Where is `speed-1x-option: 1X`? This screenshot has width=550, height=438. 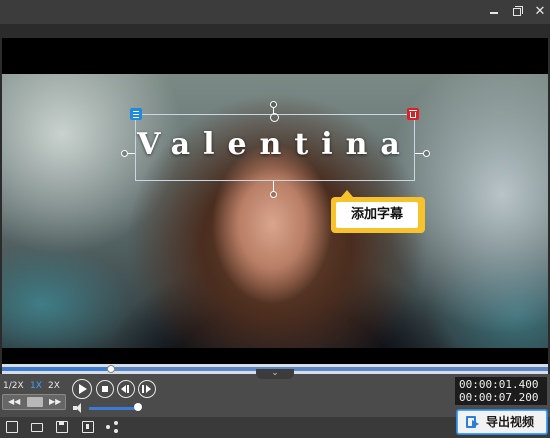
speed-1x-option: 1X is located at coordinates (36, 386).